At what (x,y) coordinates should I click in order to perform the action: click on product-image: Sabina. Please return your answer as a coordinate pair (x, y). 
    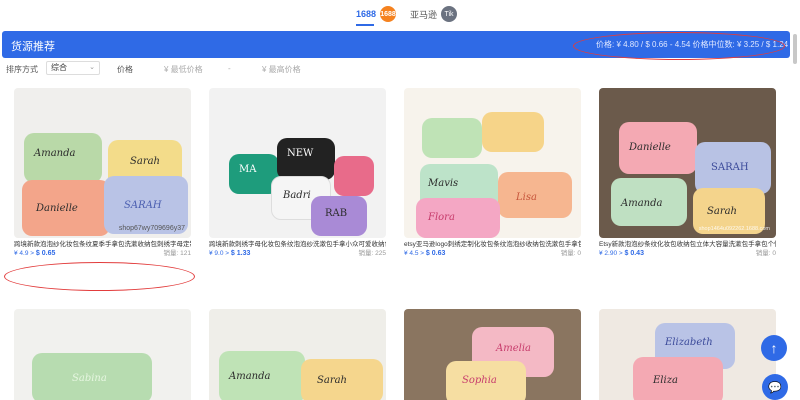
    Looking at the image, I should click on (102, 354).